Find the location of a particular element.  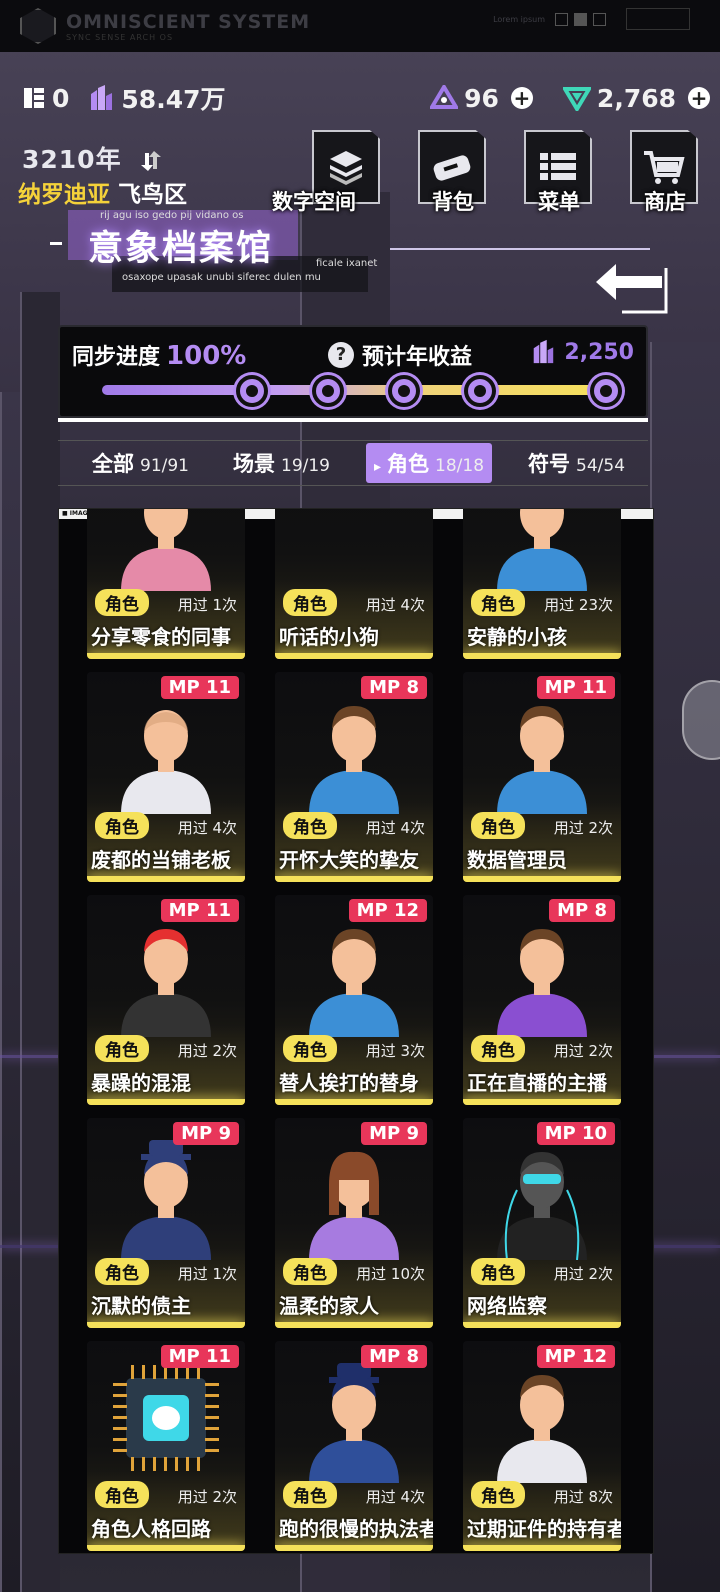

city-name: 纳罗迪亚 is located at coordinates (64, 195).